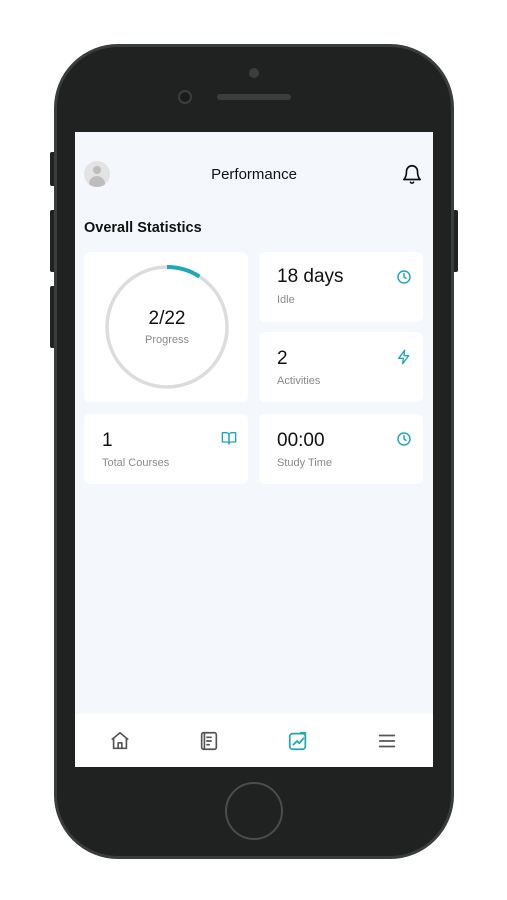 The width and height of the screenshot is (507, 900). I want to click on section-title: Overall Statistics, so click(143, 228).